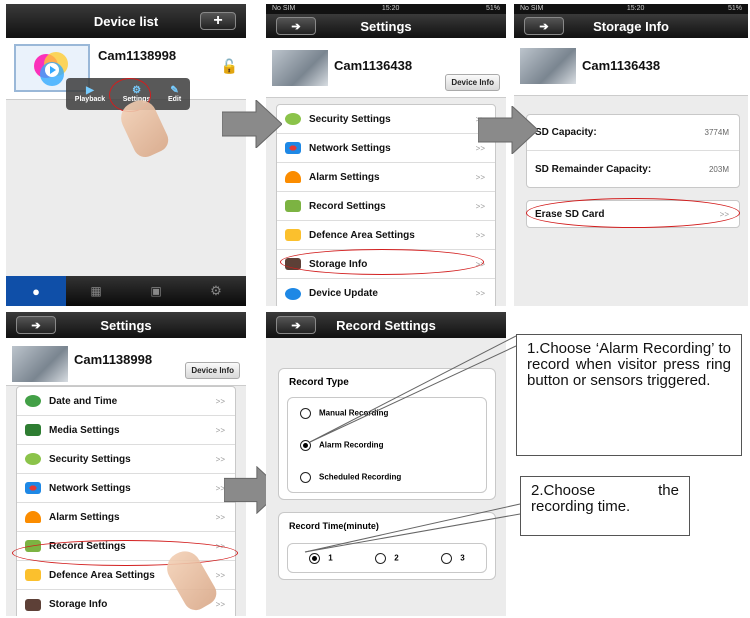 The height and width of the screenshot is (618, 750). Describe the element at coordinates (33, 430) in the screenshot. I see `film-icon` at that location.